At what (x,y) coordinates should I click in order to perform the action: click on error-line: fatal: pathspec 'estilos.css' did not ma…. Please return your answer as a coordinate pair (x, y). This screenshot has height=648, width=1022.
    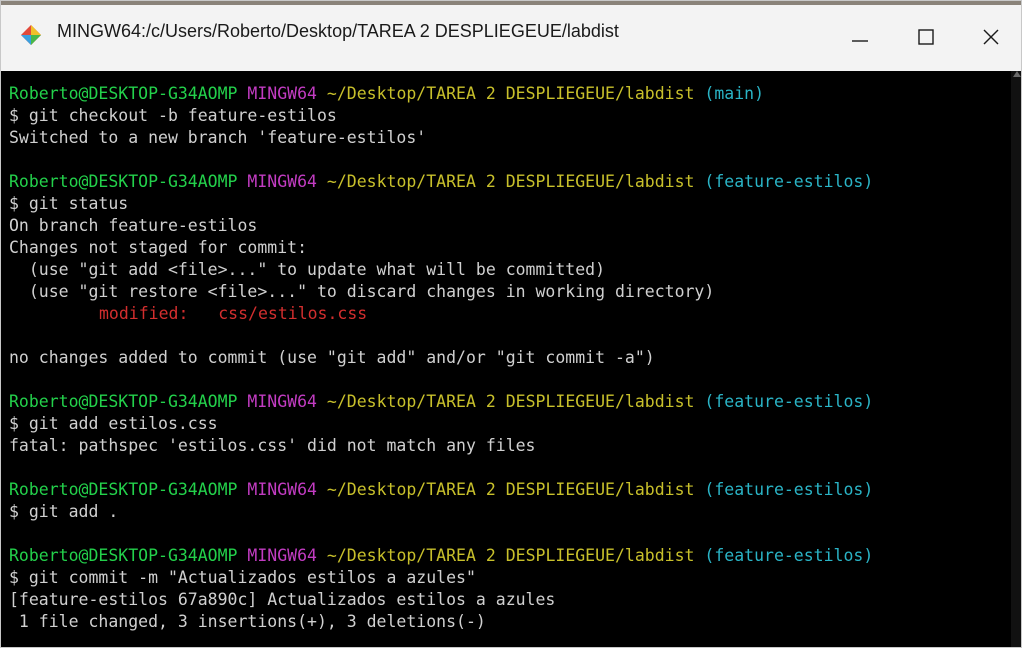
    Looking at the image, I should click on (272, 445).